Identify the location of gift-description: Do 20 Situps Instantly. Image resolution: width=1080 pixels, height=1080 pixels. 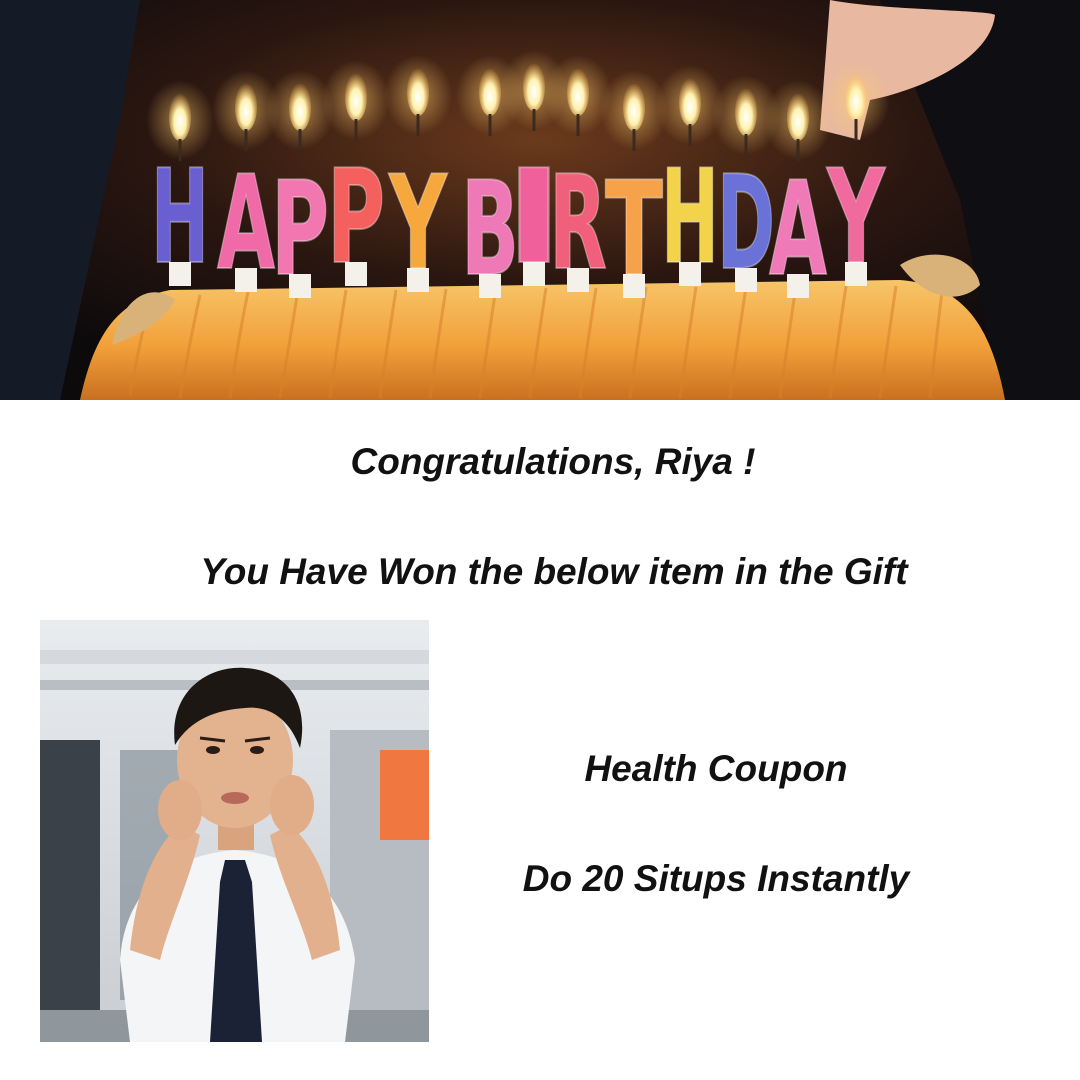
(716, 878).